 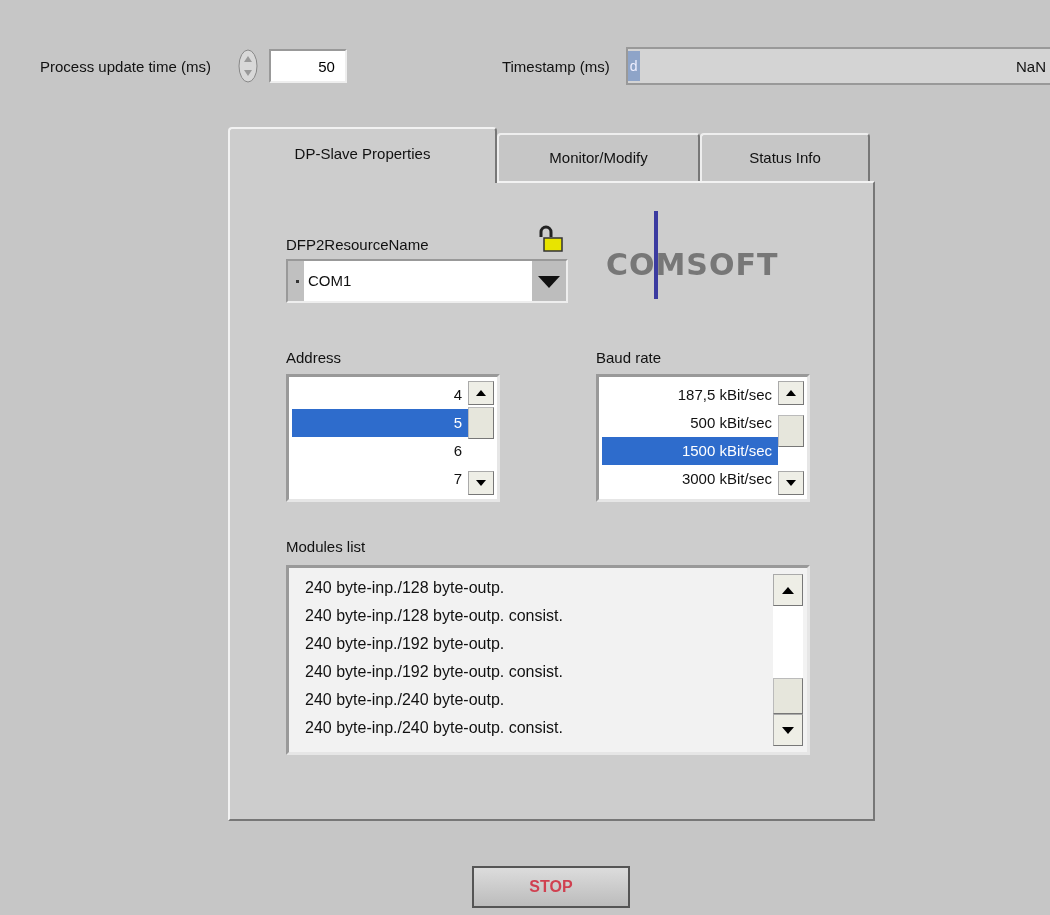 What do you see at coordinates (314, 357) in the screenshot?
I see `address-label: Address` at bounding box center [314, 357].